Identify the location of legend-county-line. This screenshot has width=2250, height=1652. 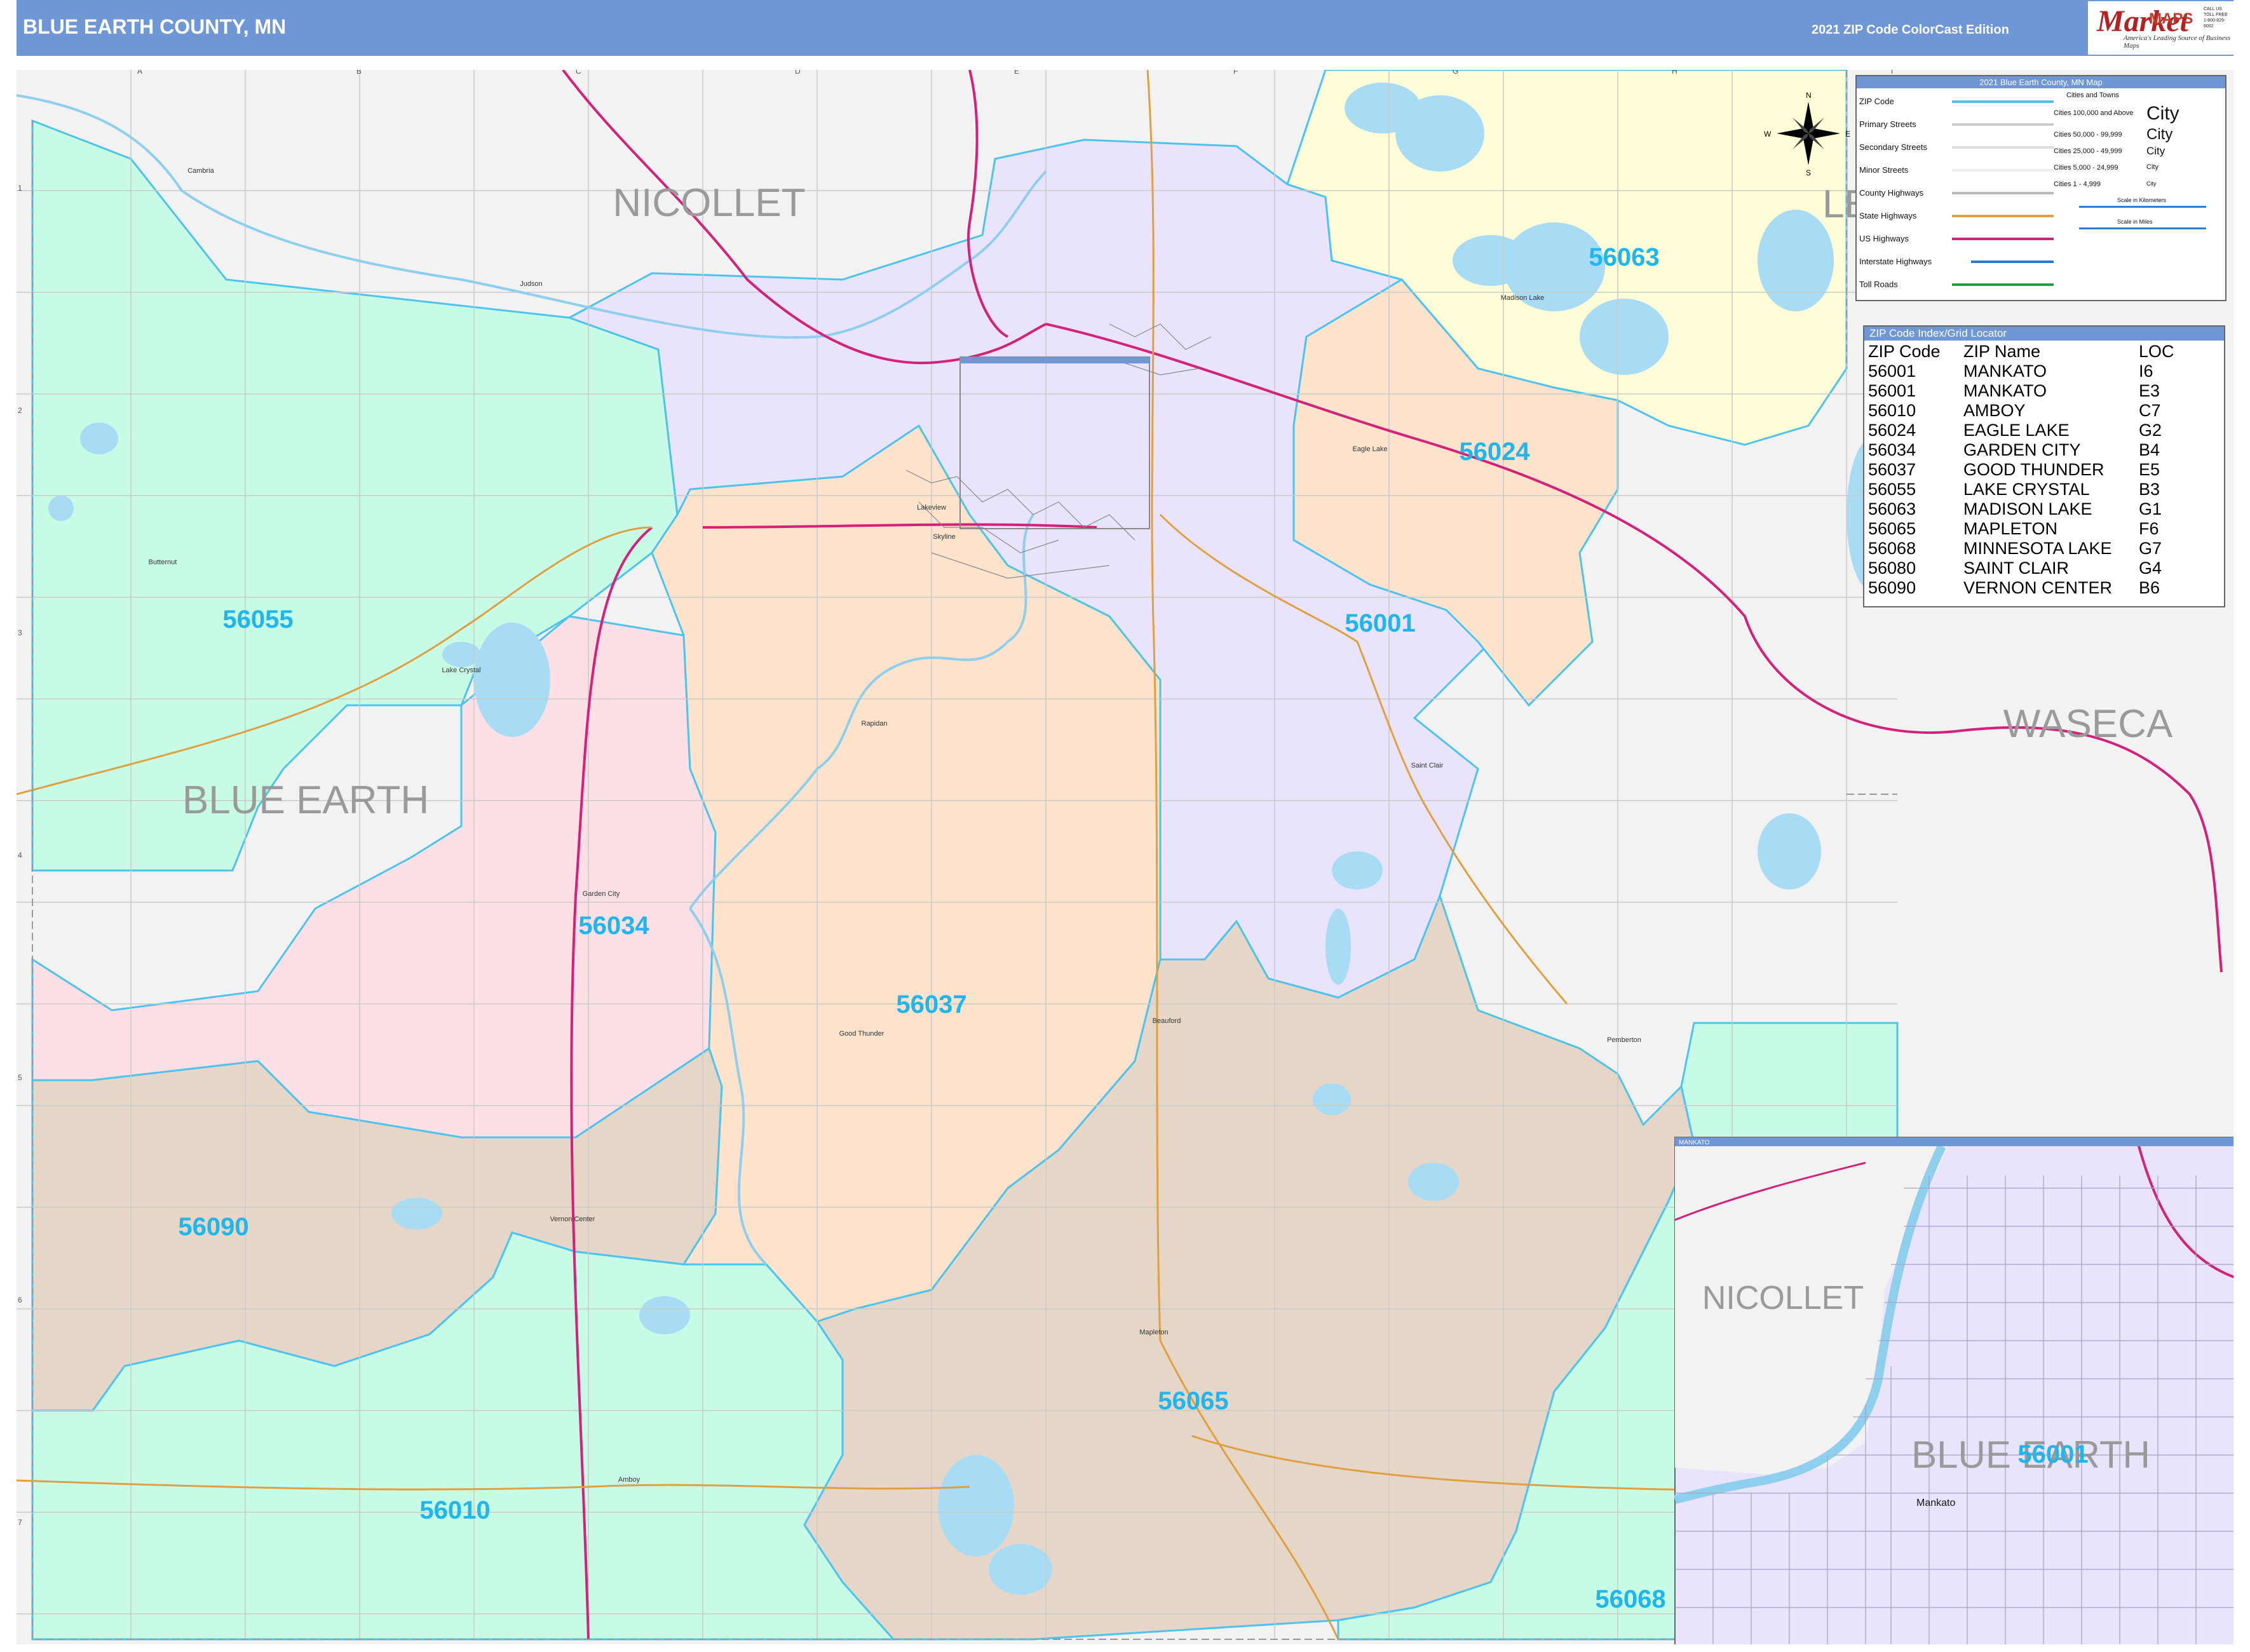
(2003, 193).